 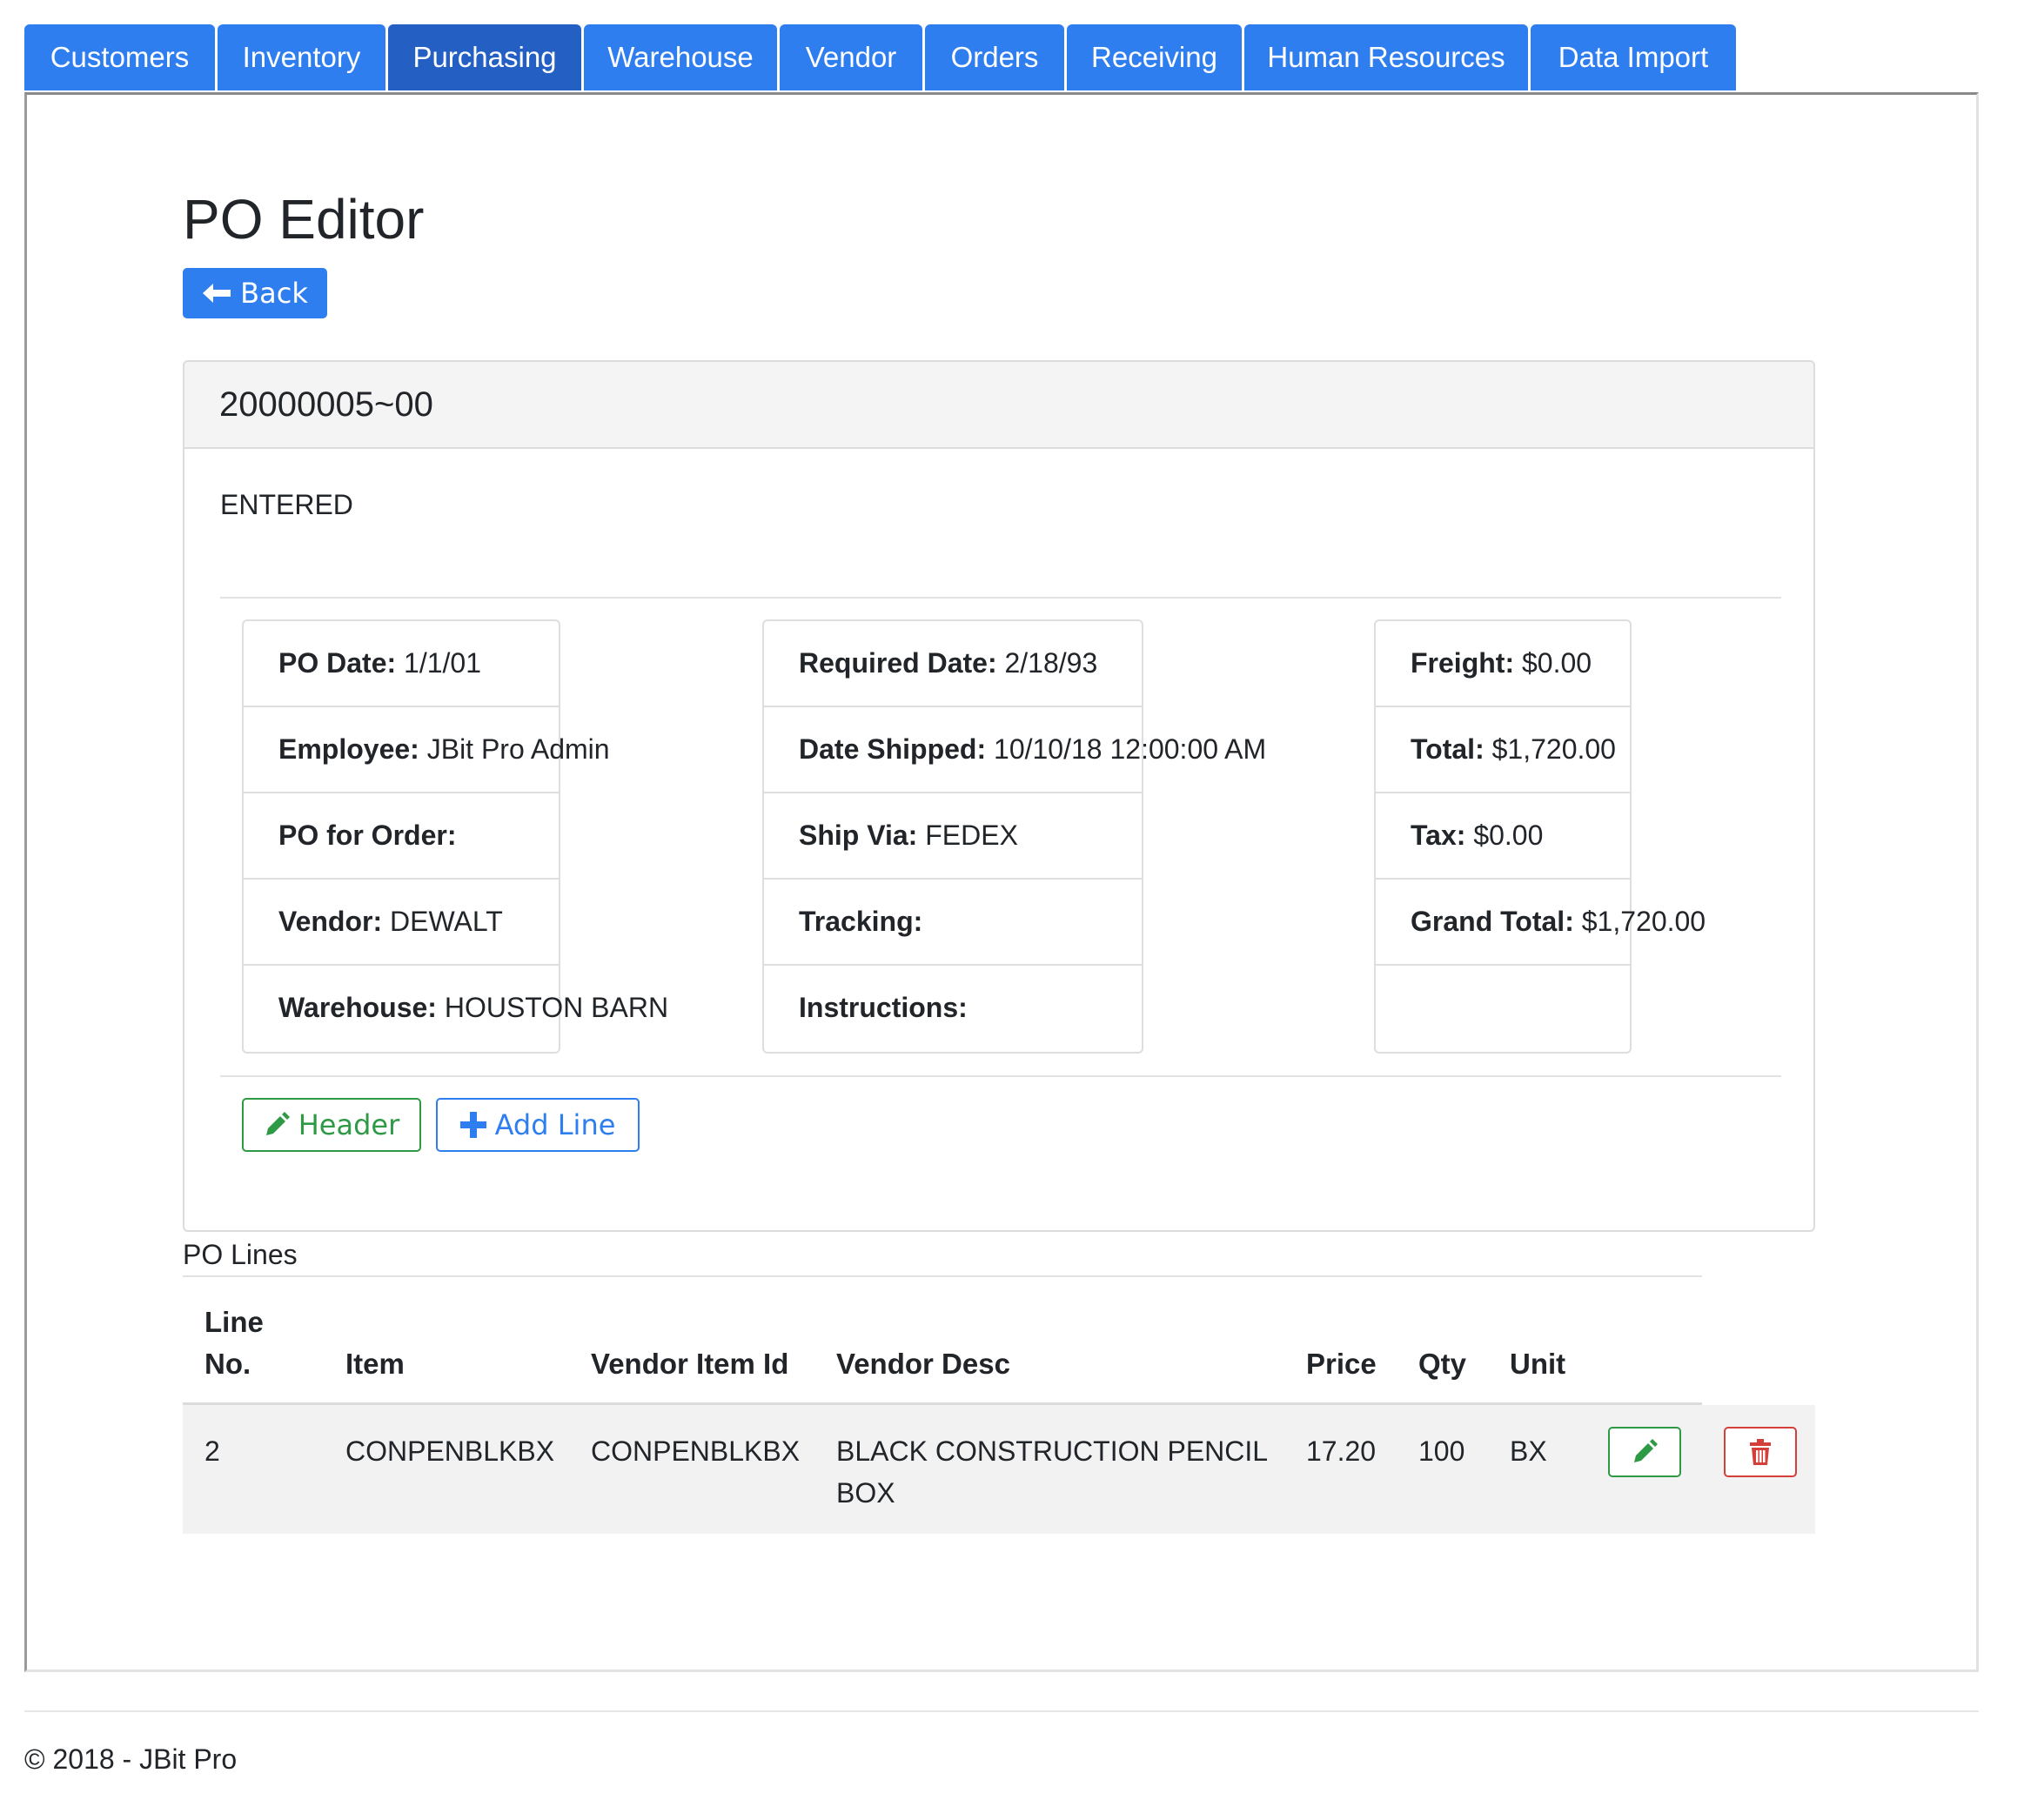 What do you see at coordinates (883, 1007) in the screenshot?
I see `instructions-label: Instructions:` at bounding box center [883, 1007].